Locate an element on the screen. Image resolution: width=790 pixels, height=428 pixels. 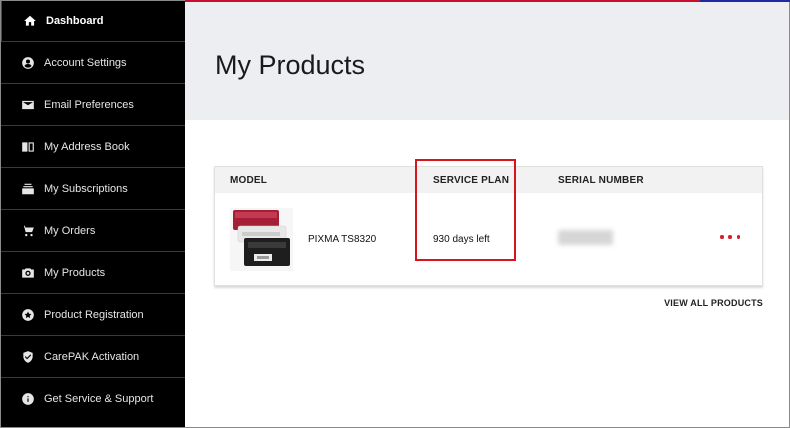
service-plan-value: 930 days left is located at coordinates (461, 239).